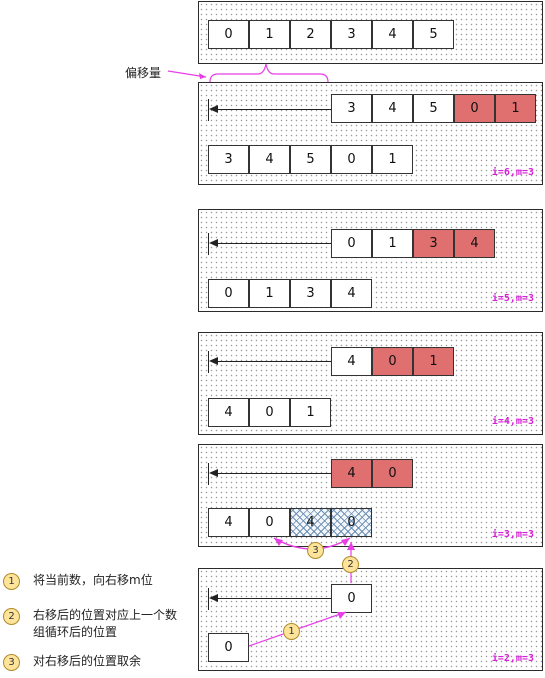  What do you see at coordinates (291, 631) in the screenshot?
I see `step-badge-1: 1` at bounding box center [291, 631].